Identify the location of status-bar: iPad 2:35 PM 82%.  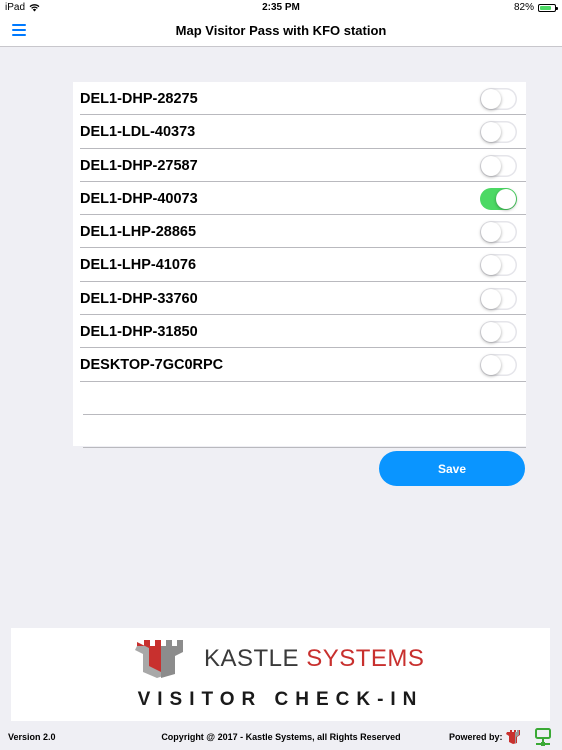
(281, 8).